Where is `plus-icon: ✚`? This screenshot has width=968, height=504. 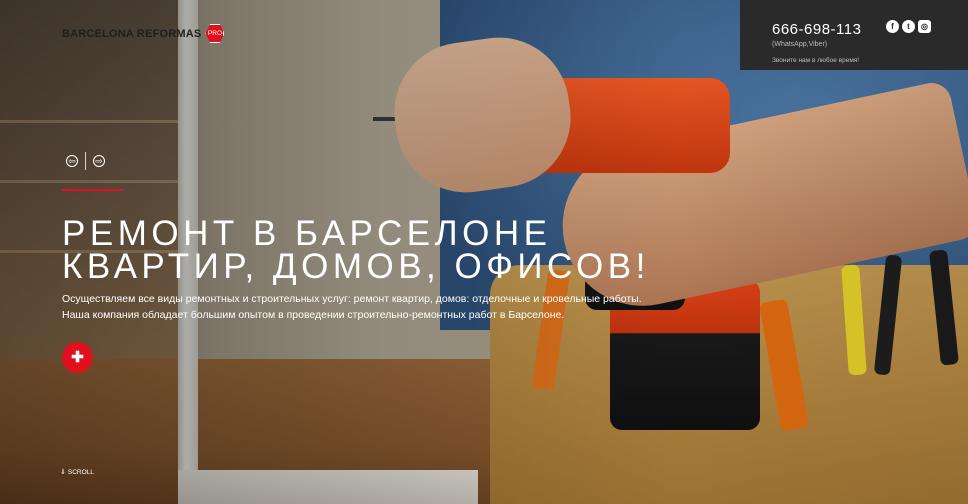 plus-icon: ✚ is located at coordinates (77, 357).